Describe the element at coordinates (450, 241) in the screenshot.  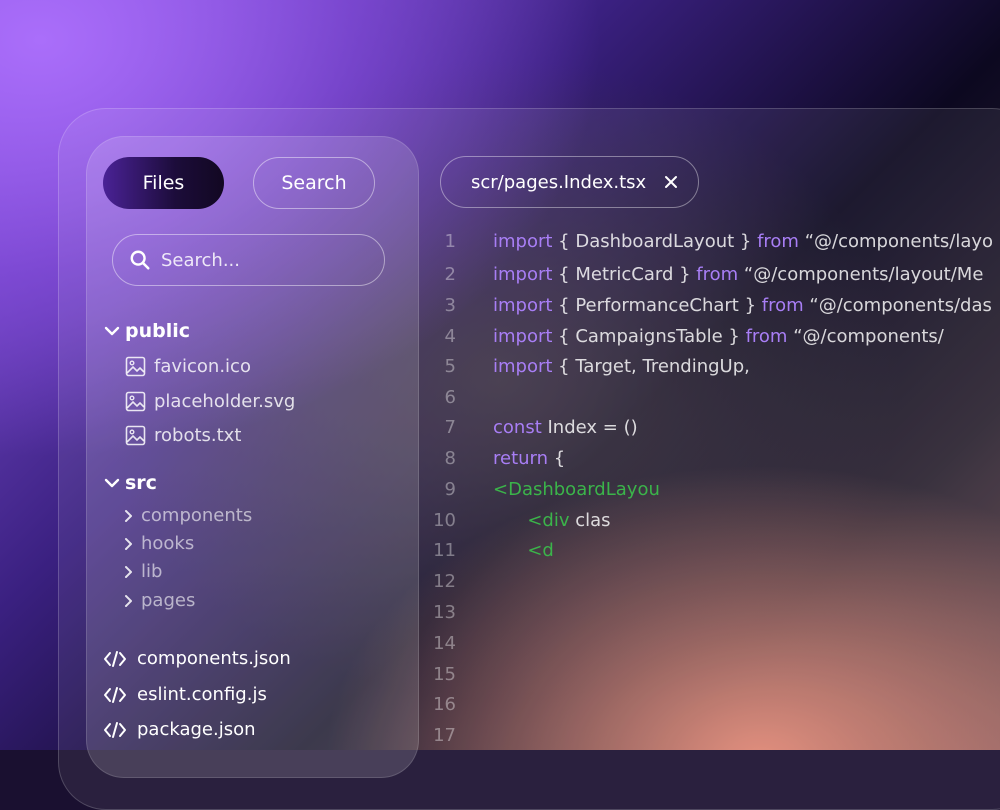
I see `line-number: 1` at that location.